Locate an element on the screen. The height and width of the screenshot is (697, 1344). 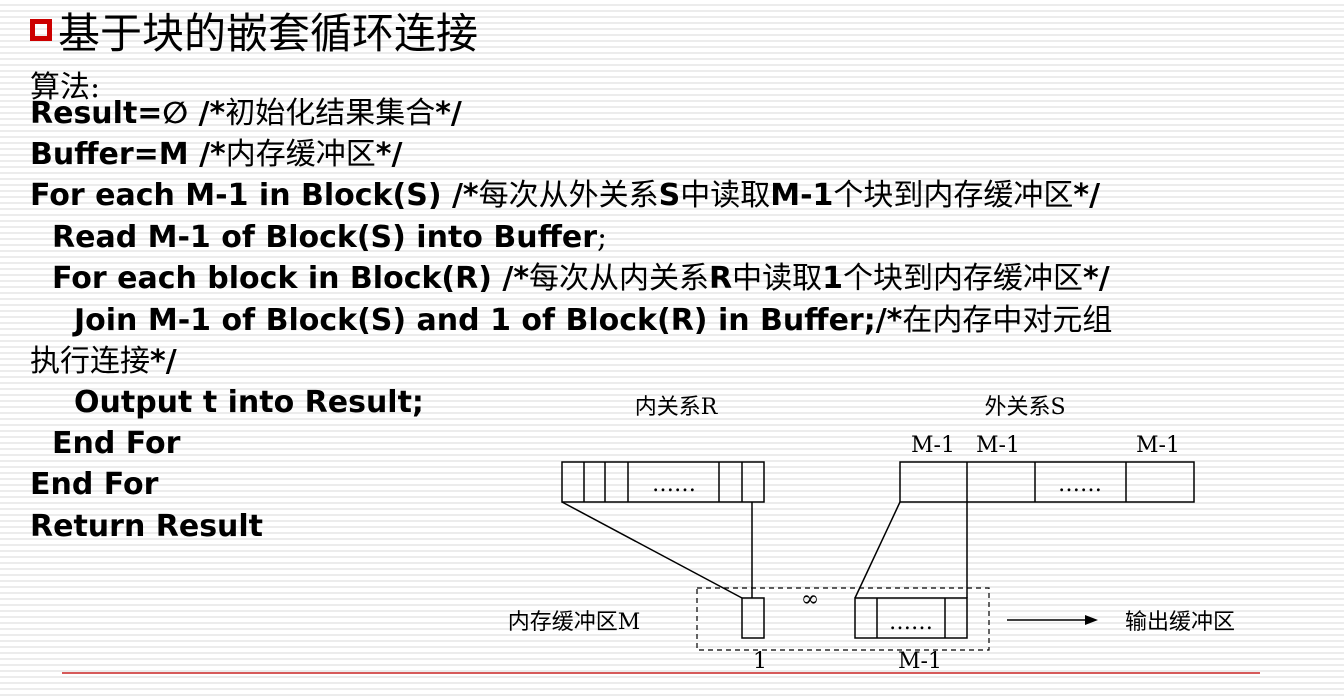
memory-buffer-label: 内存缓冲区M is located at coordinates (574, 622).